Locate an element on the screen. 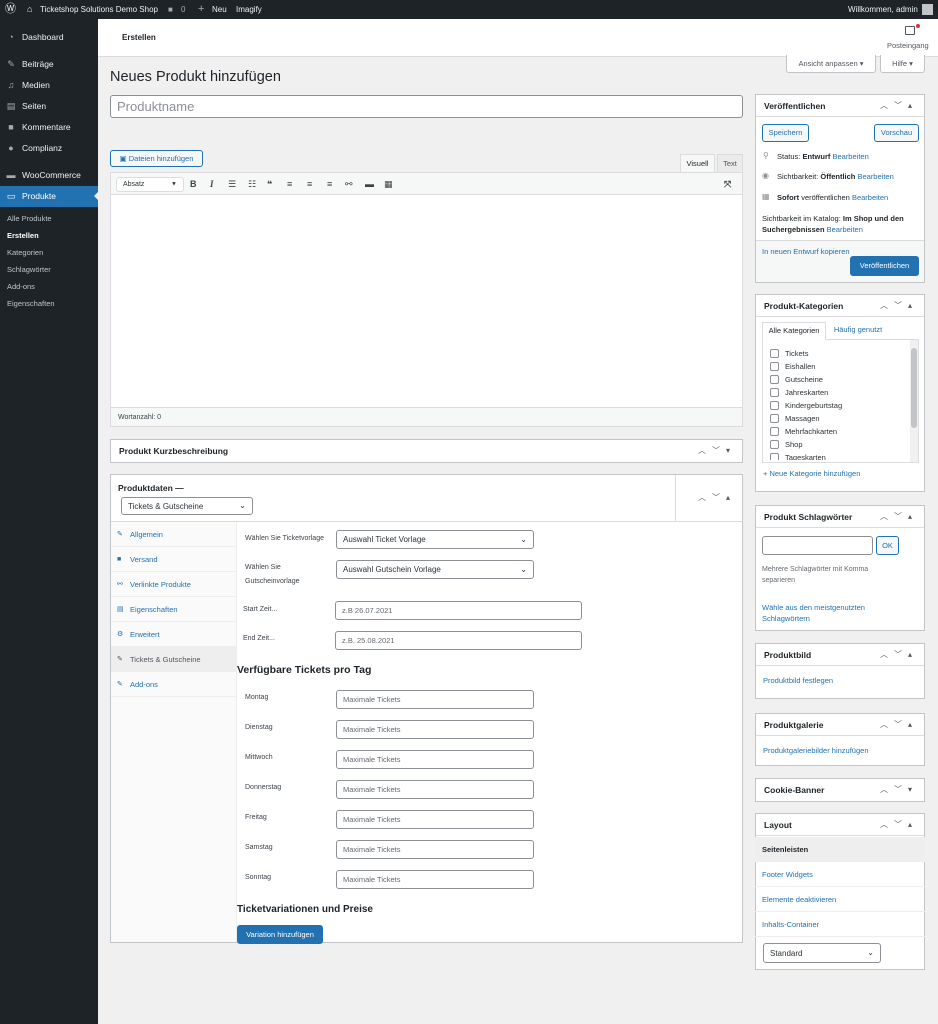 The width and height of the screenshot is (938, 1024). help-button: Hilfe ▾ is located at coordinates (902, 64).